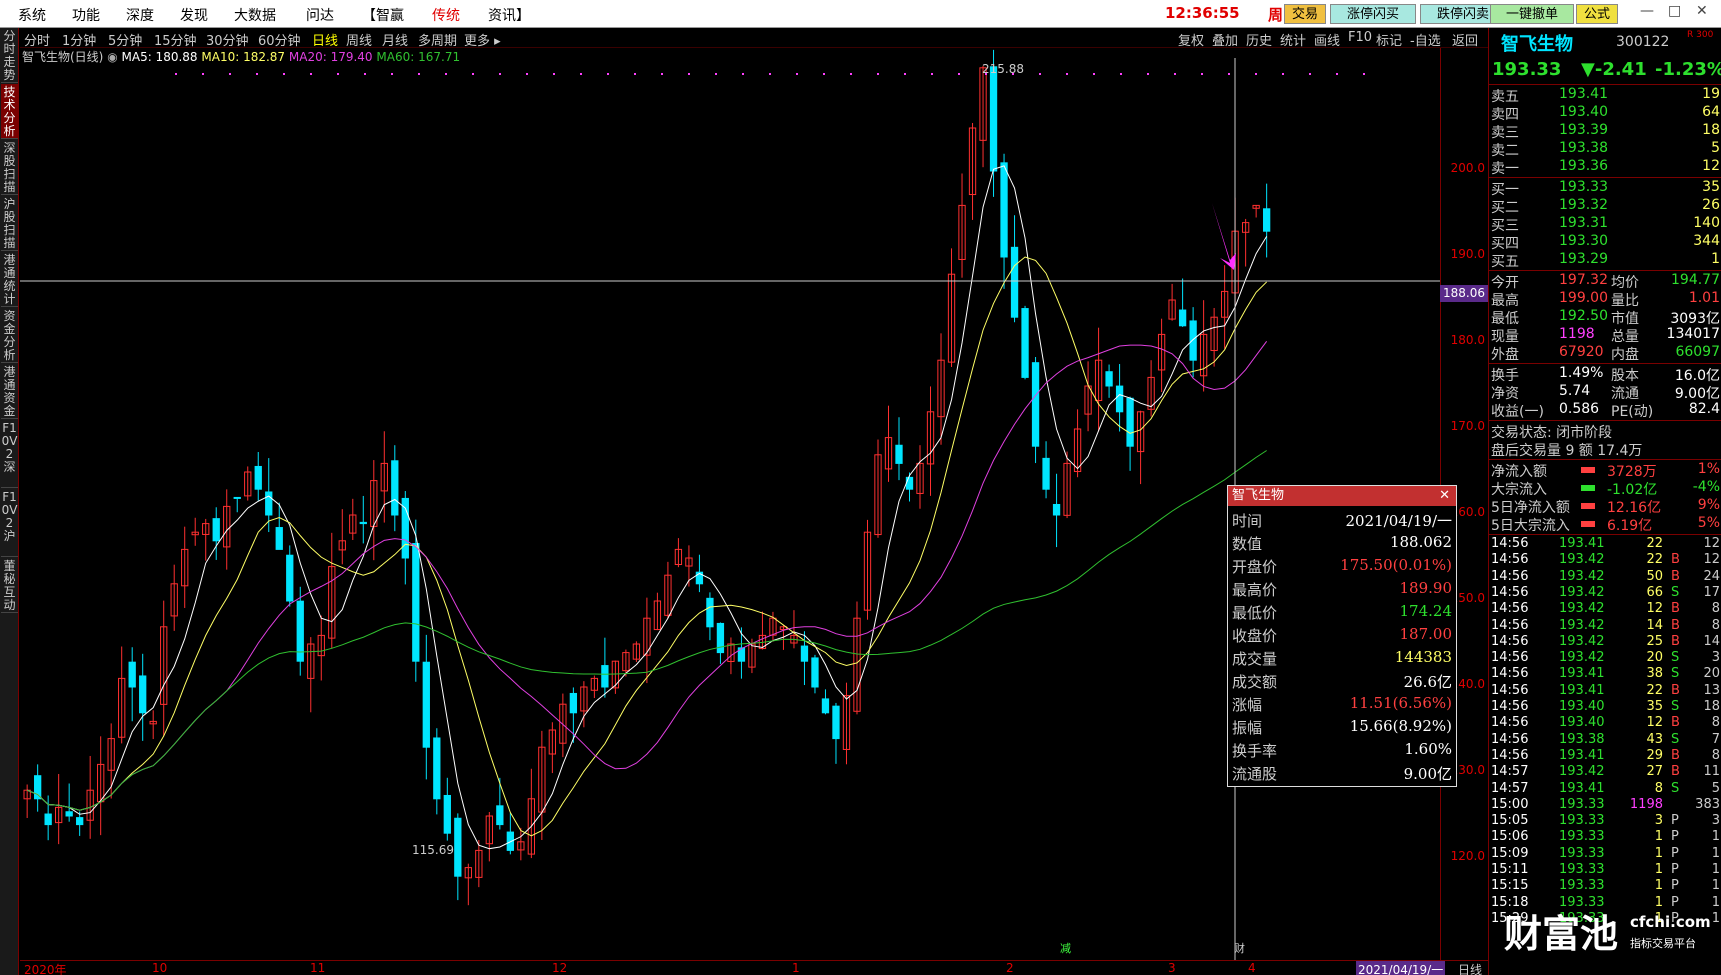 This screenshot has width=1721, height=975. Describe the element at coordinates (1373, 14) in the screenshot. I see `limit-up-buy-button: 涨停闪买` at that location.